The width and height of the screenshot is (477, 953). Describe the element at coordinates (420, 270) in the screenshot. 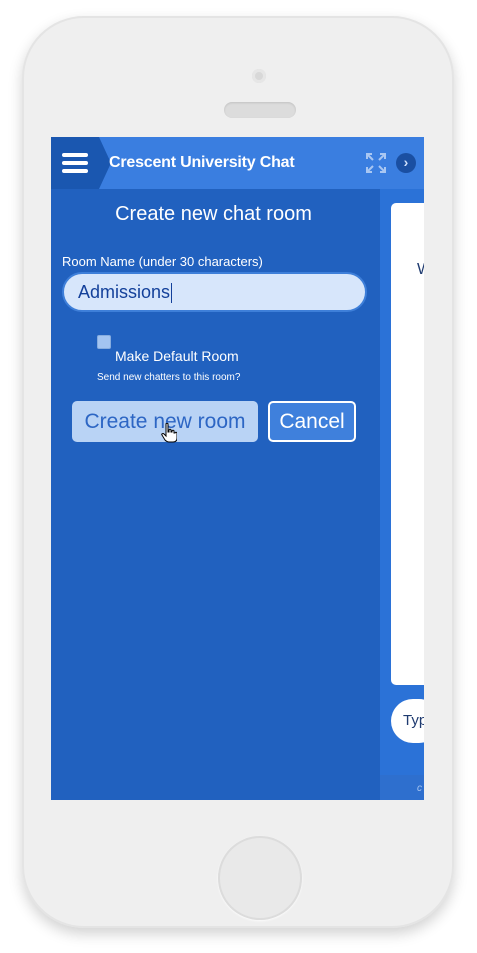

I see `chat-message-fragment: W` at that location.